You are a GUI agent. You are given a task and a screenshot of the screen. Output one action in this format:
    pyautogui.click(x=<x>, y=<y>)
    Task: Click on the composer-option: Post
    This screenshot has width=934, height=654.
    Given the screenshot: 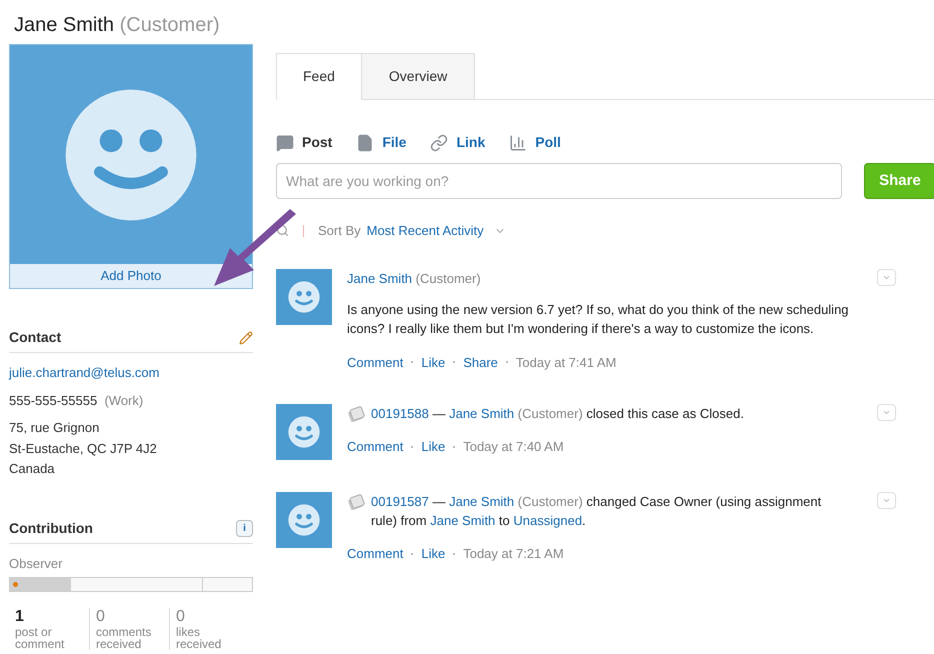 What is the action you would take?
    pyautogui.click(x=304, y=142)
    